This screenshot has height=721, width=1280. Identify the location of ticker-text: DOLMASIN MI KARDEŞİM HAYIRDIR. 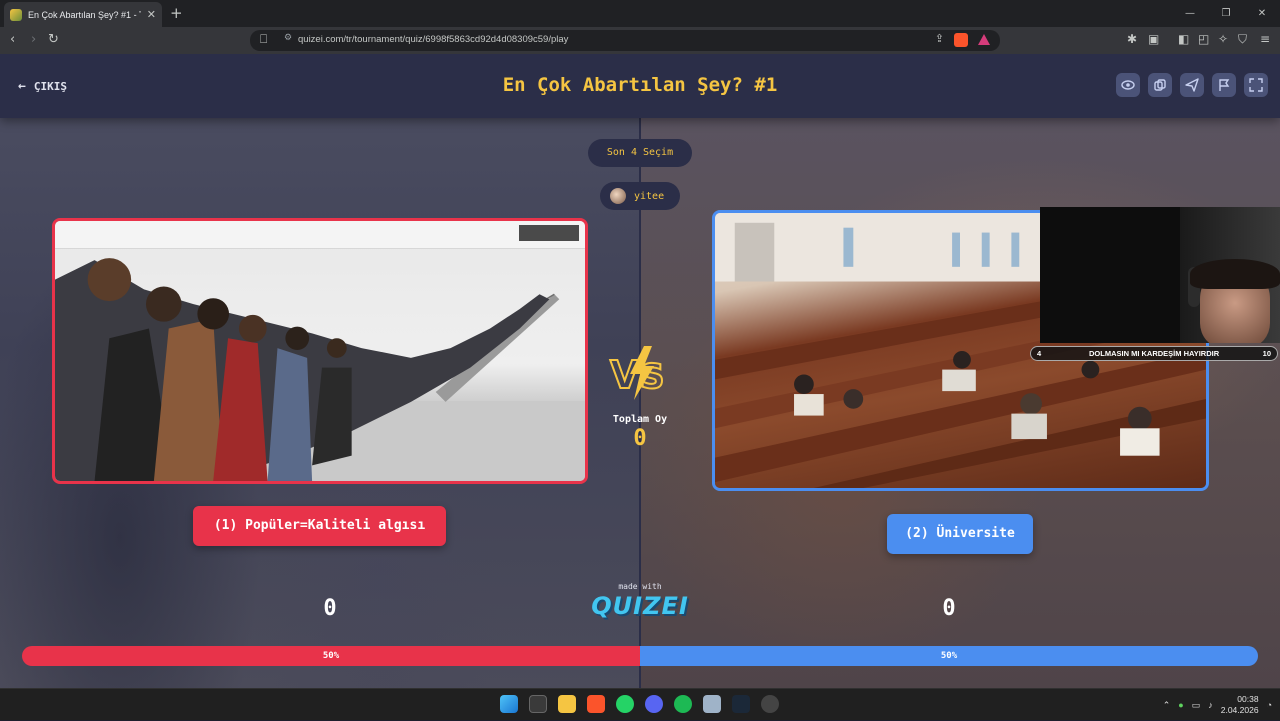
(1154, 353).